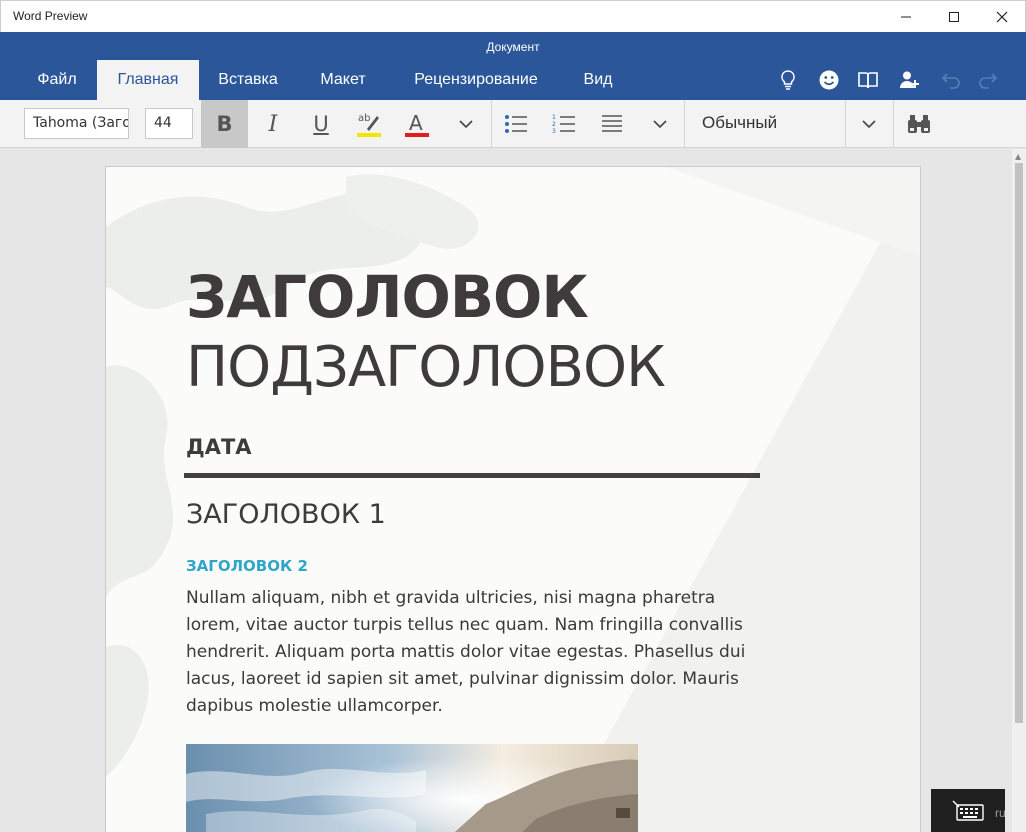 The width and height of the screenshot is (1026, 832). What do you see at coordinates (364, 118) in the screenshot?
I see `svg-text: ab` at bounding box center [364, 118].